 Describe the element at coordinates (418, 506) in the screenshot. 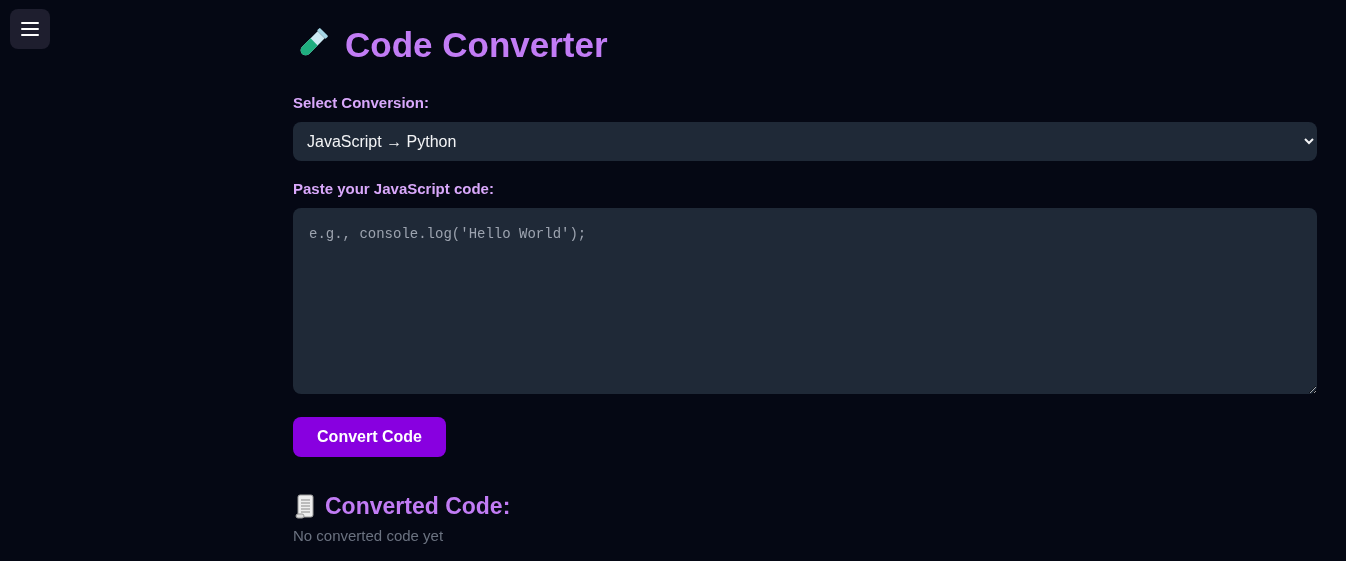

I see `output-heading: Converted Code:` at that location.